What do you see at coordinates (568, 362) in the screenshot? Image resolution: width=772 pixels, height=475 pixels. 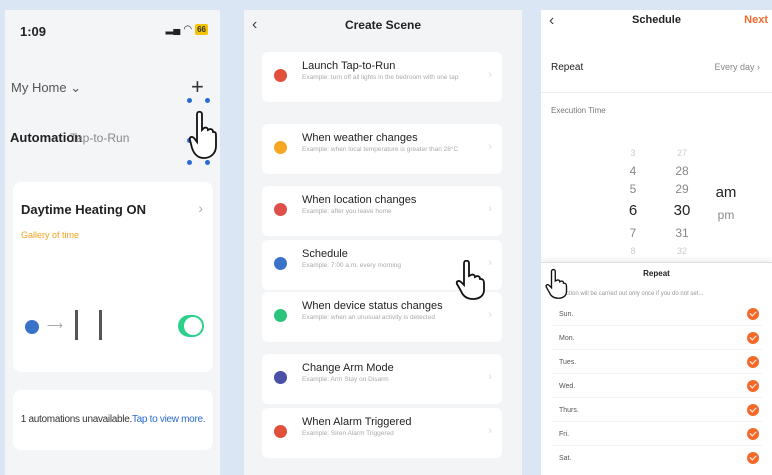 I see `day-label: Tues.` at bounding box center [568, 362].